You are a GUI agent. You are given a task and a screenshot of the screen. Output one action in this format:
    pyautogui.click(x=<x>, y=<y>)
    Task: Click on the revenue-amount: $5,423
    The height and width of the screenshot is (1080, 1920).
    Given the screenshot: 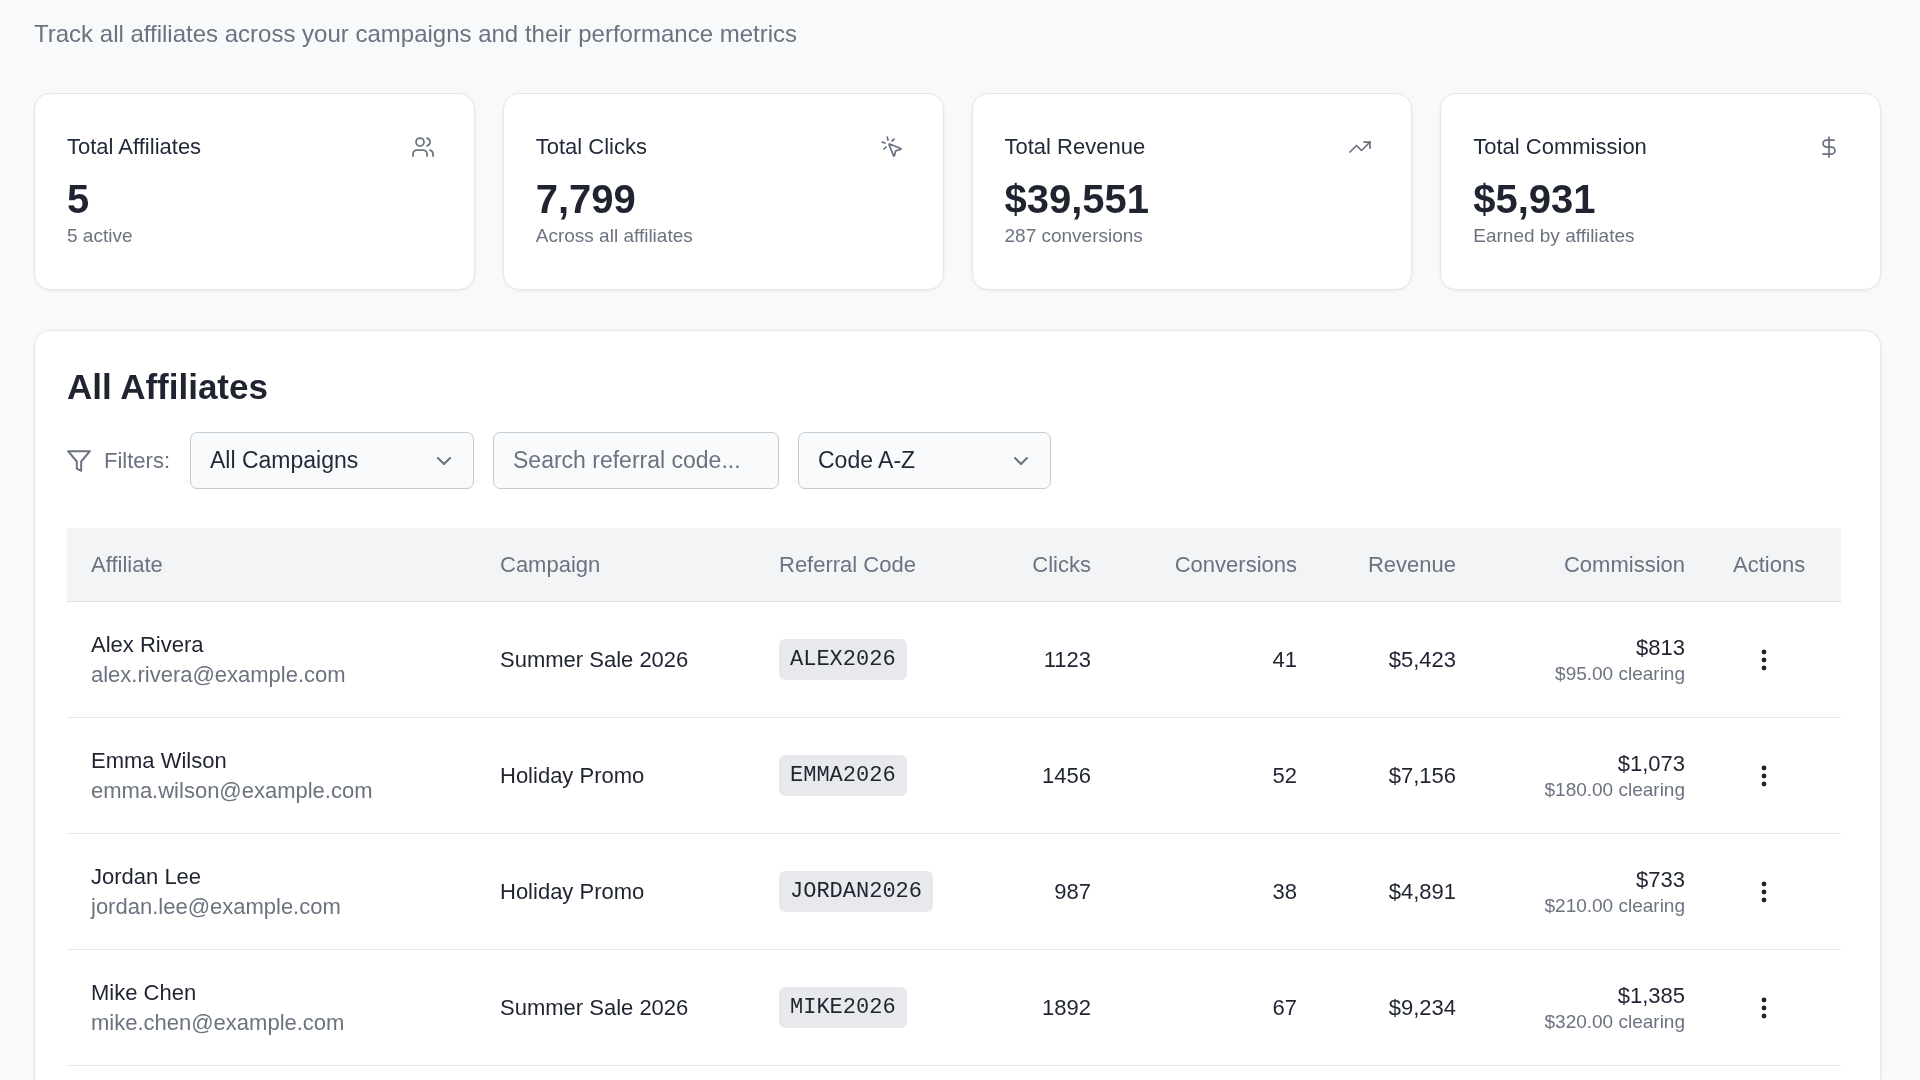 What is the action you would take?
    pyautogui.click(x=1422, y=659)
    